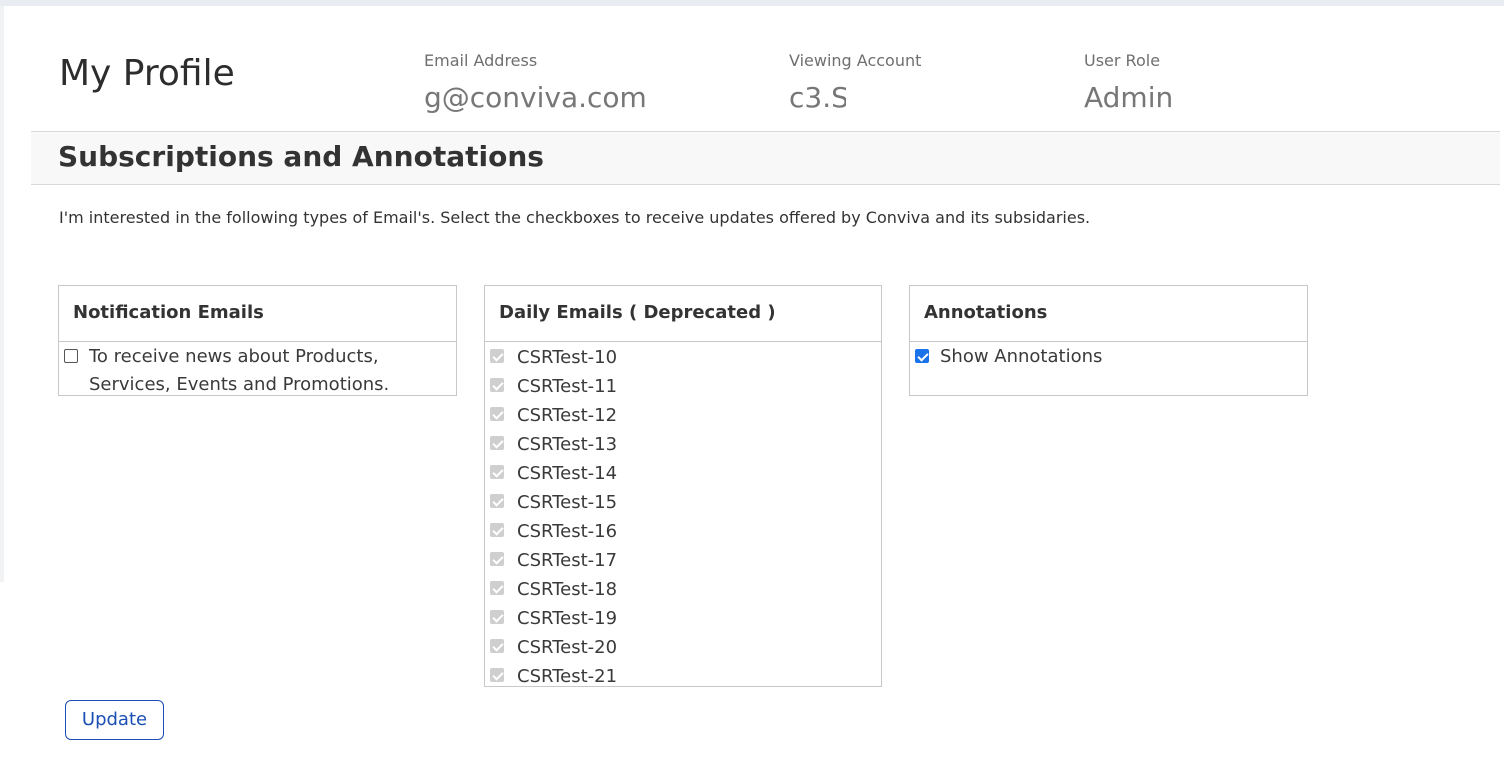 The width and height of the screenshot is (1504, 758). Describe the element at coordinates (567, 589) in the screenshot. I see `daily-email-label: CSRTest-18` at that location.